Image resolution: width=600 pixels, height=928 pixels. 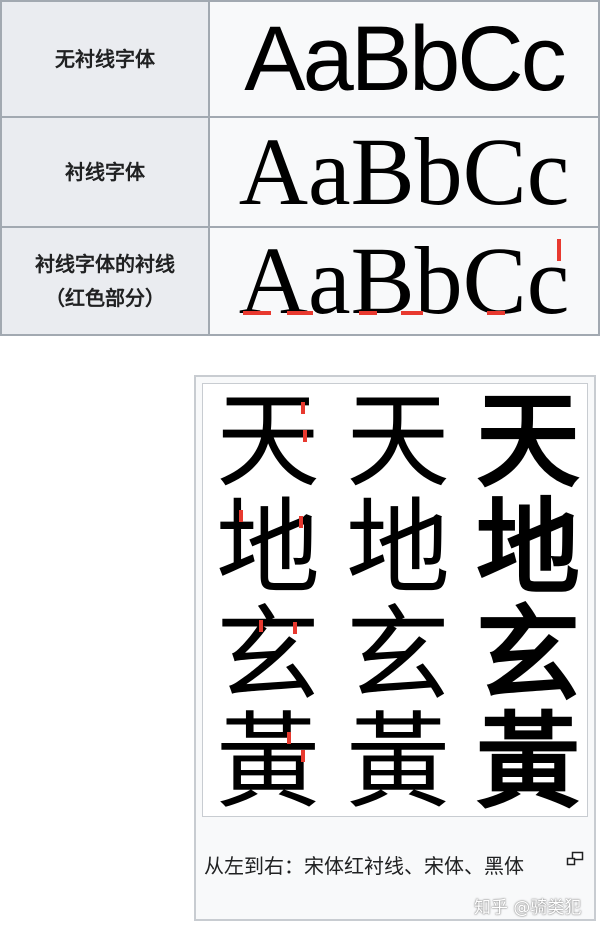 I want to click on sample-text-sans-serif: AaBbCc, so click(x=405, y=59).